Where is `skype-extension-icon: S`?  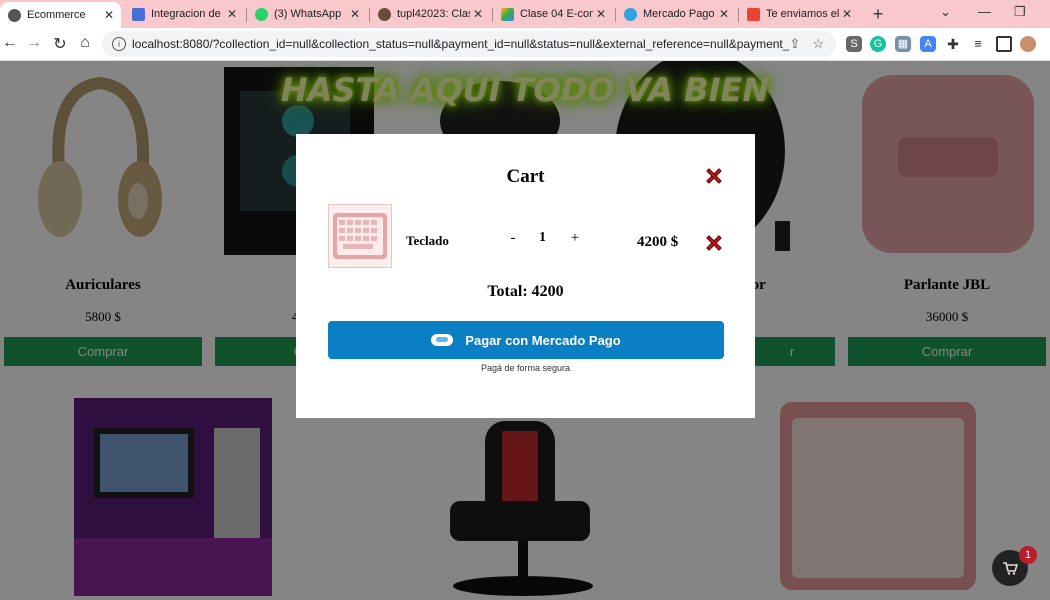
skype-extension-icon: S is located at coordinates (854, 44).